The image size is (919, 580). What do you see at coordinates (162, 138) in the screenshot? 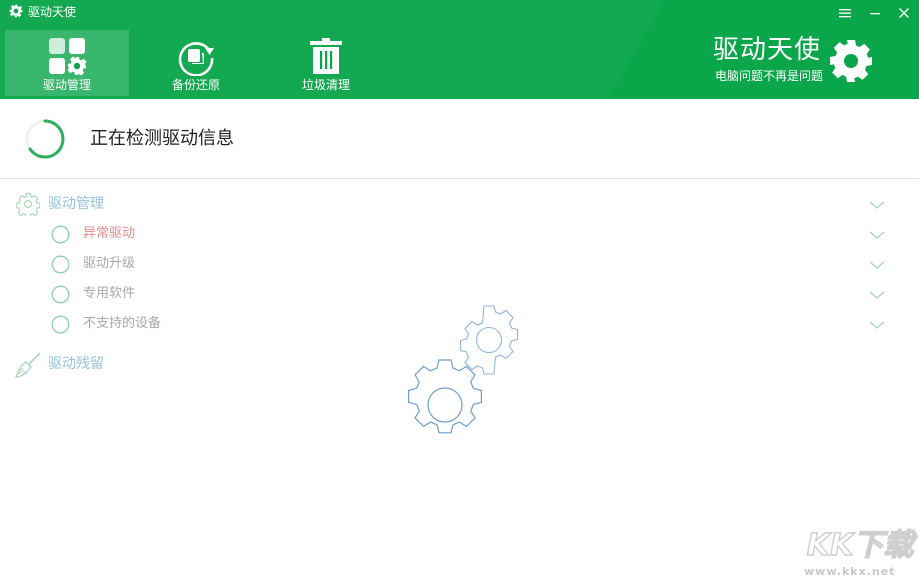
I see `status-text: 正在检测驱动信息` at bounding box center [162, 138].